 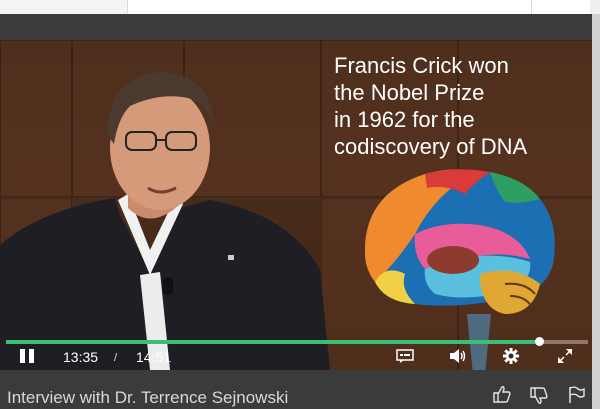 What do you see at coordinates (531, 7) in the screenshot?
I see `top-strip-divider` at bounding box center [531, 7].